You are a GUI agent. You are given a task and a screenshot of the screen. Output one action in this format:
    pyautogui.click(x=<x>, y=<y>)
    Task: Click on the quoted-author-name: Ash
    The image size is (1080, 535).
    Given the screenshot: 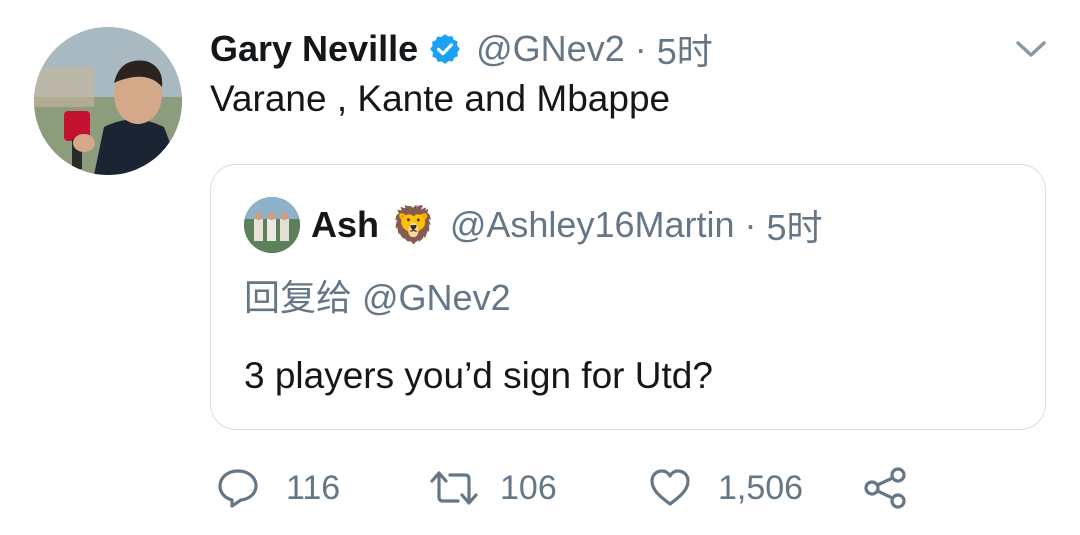 What is the action you would take?
    pyautogui.click(x=345, y=225)
    